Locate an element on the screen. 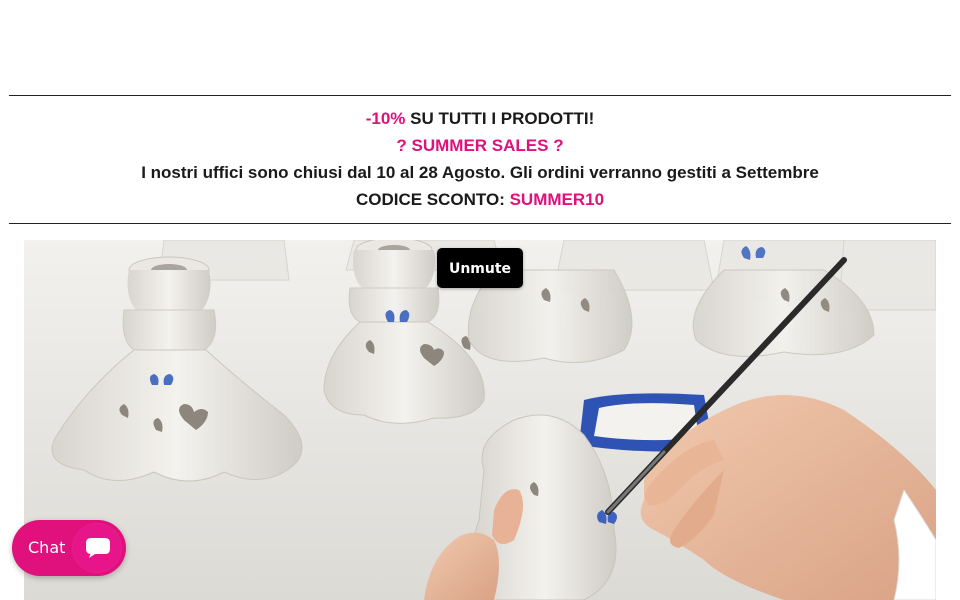 This screenshot has height=600, width=960. chat-label: Chat is located at coordinates (47, 547).